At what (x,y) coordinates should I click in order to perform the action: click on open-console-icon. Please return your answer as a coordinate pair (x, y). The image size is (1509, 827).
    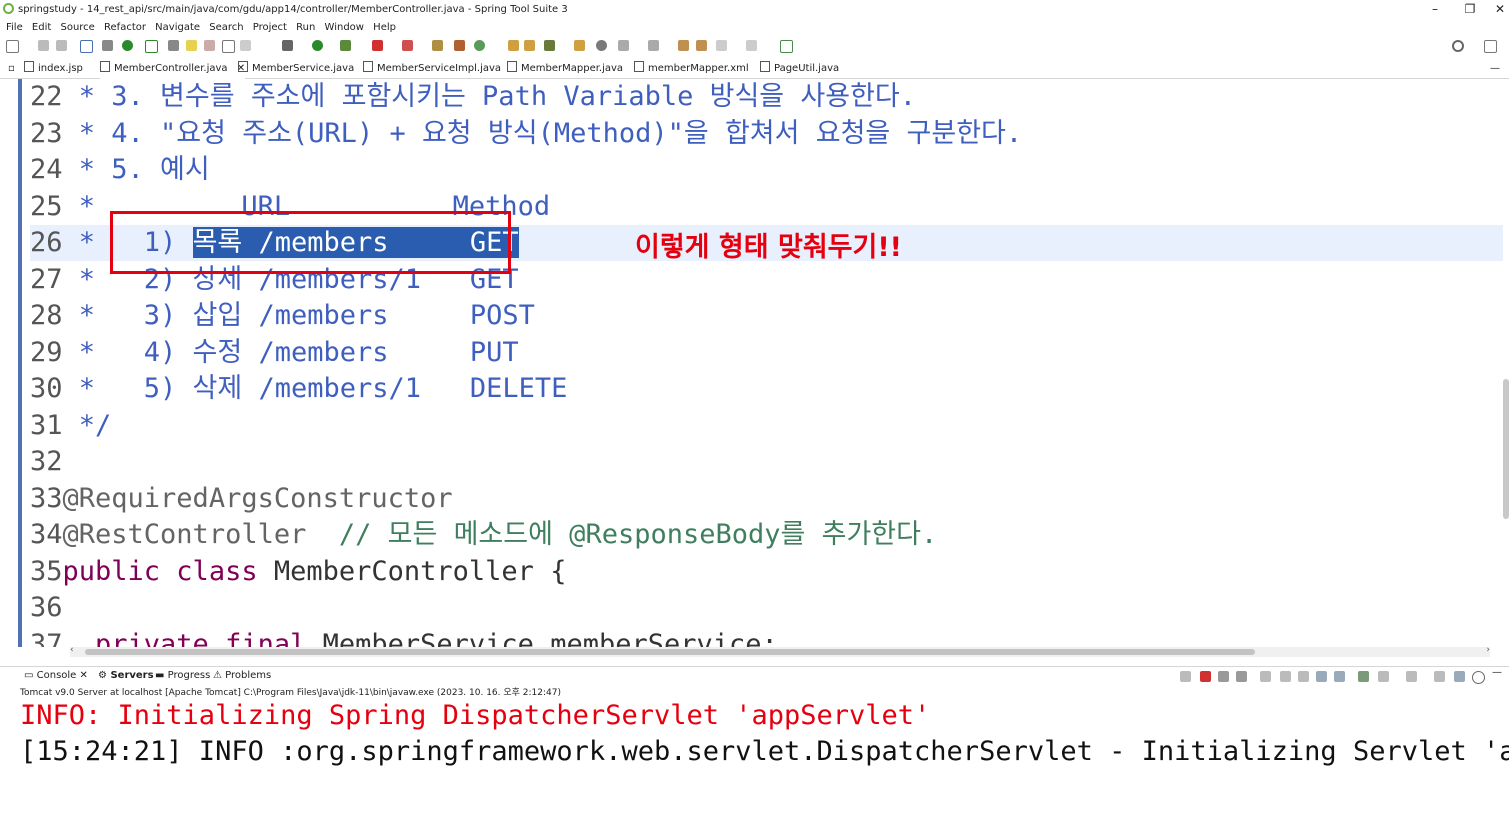
    Looking at the image, I should click on (1363, 676).